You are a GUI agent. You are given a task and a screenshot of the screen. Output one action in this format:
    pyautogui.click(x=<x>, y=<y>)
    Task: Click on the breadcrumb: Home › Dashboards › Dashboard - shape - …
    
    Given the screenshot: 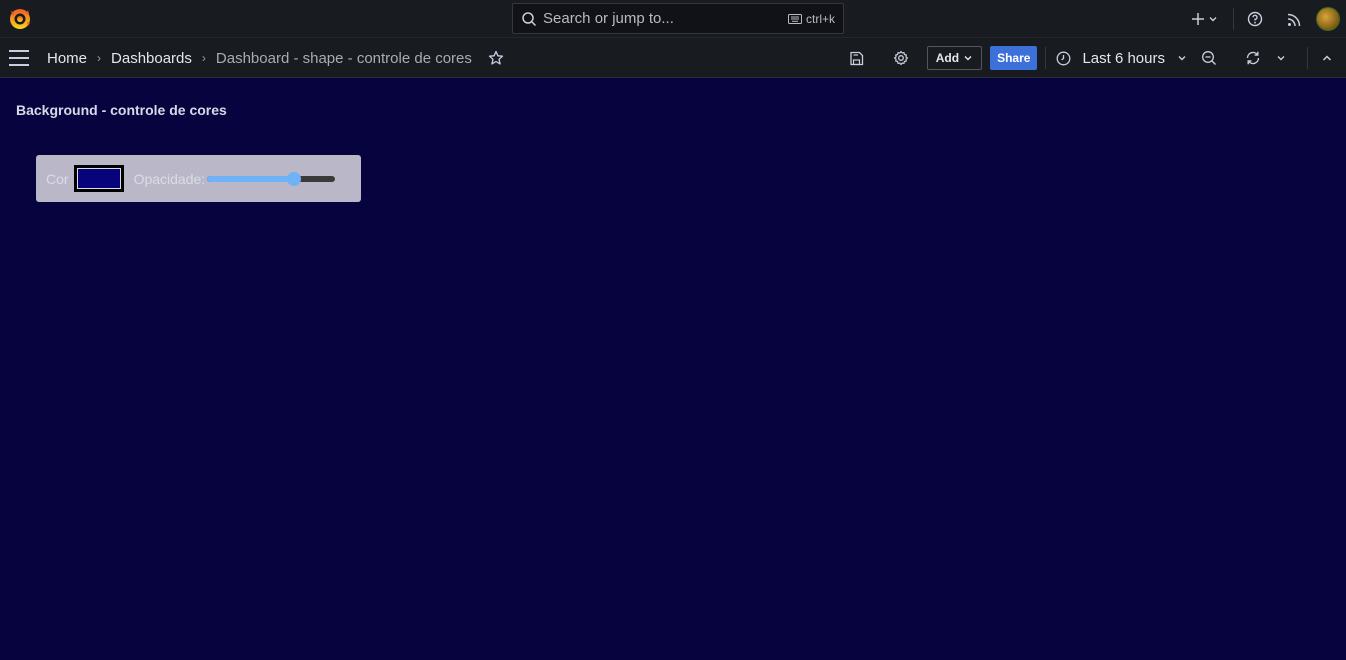 What is the action you would take?
    pyautogui.click(x=275, y=58)
    